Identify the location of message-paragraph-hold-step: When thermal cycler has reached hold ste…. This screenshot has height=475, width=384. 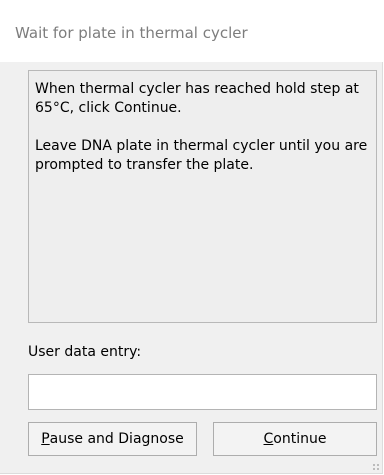
(197, 98).